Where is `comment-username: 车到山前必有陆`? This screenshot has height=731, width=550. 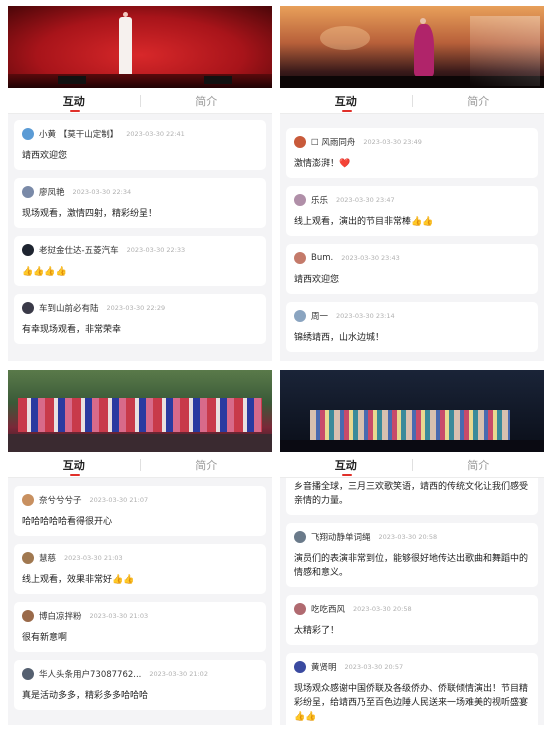 comment-username: 车到山前必有陆 is located at coordinates (69, 308).